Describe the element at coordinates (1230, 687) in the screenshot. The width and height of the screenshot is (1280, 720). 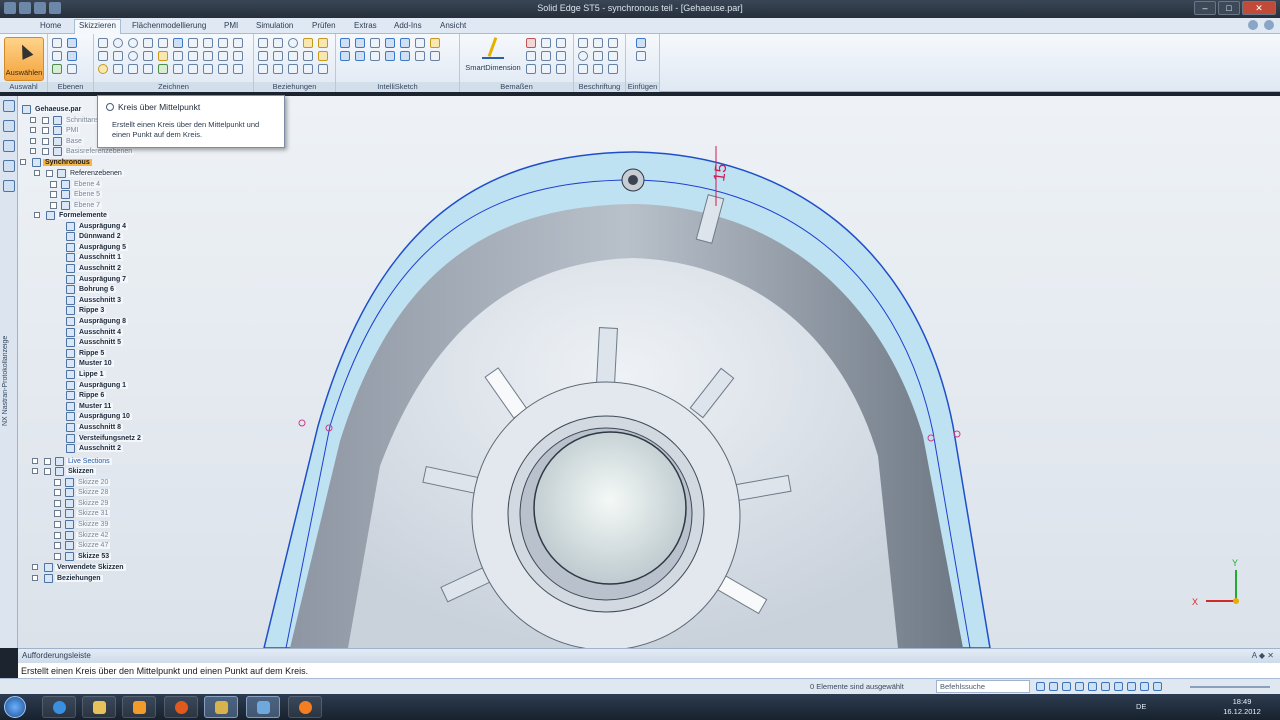
I see `zoom-slider` at that location.